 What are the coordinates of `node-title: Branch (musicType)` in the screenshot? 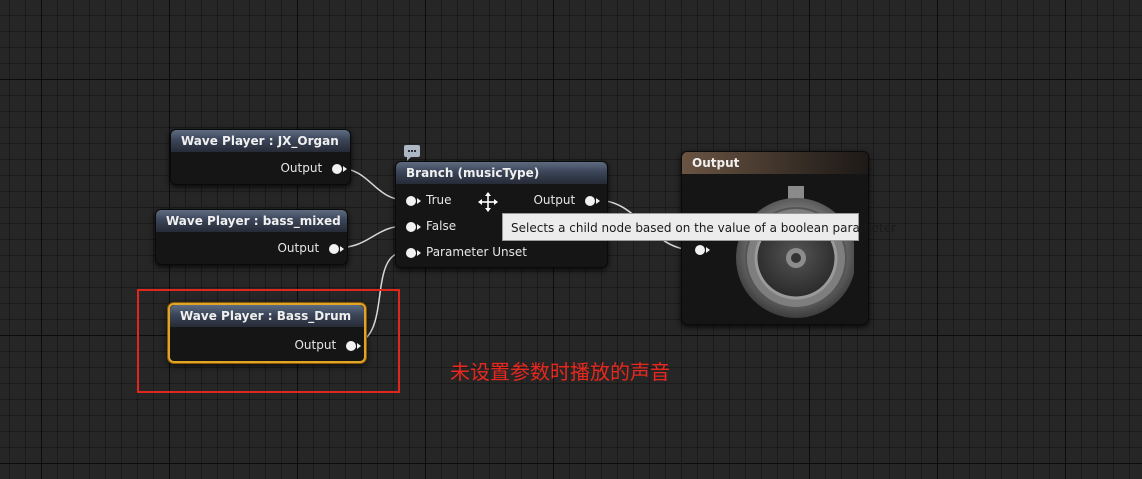 It's located at (501, 173).